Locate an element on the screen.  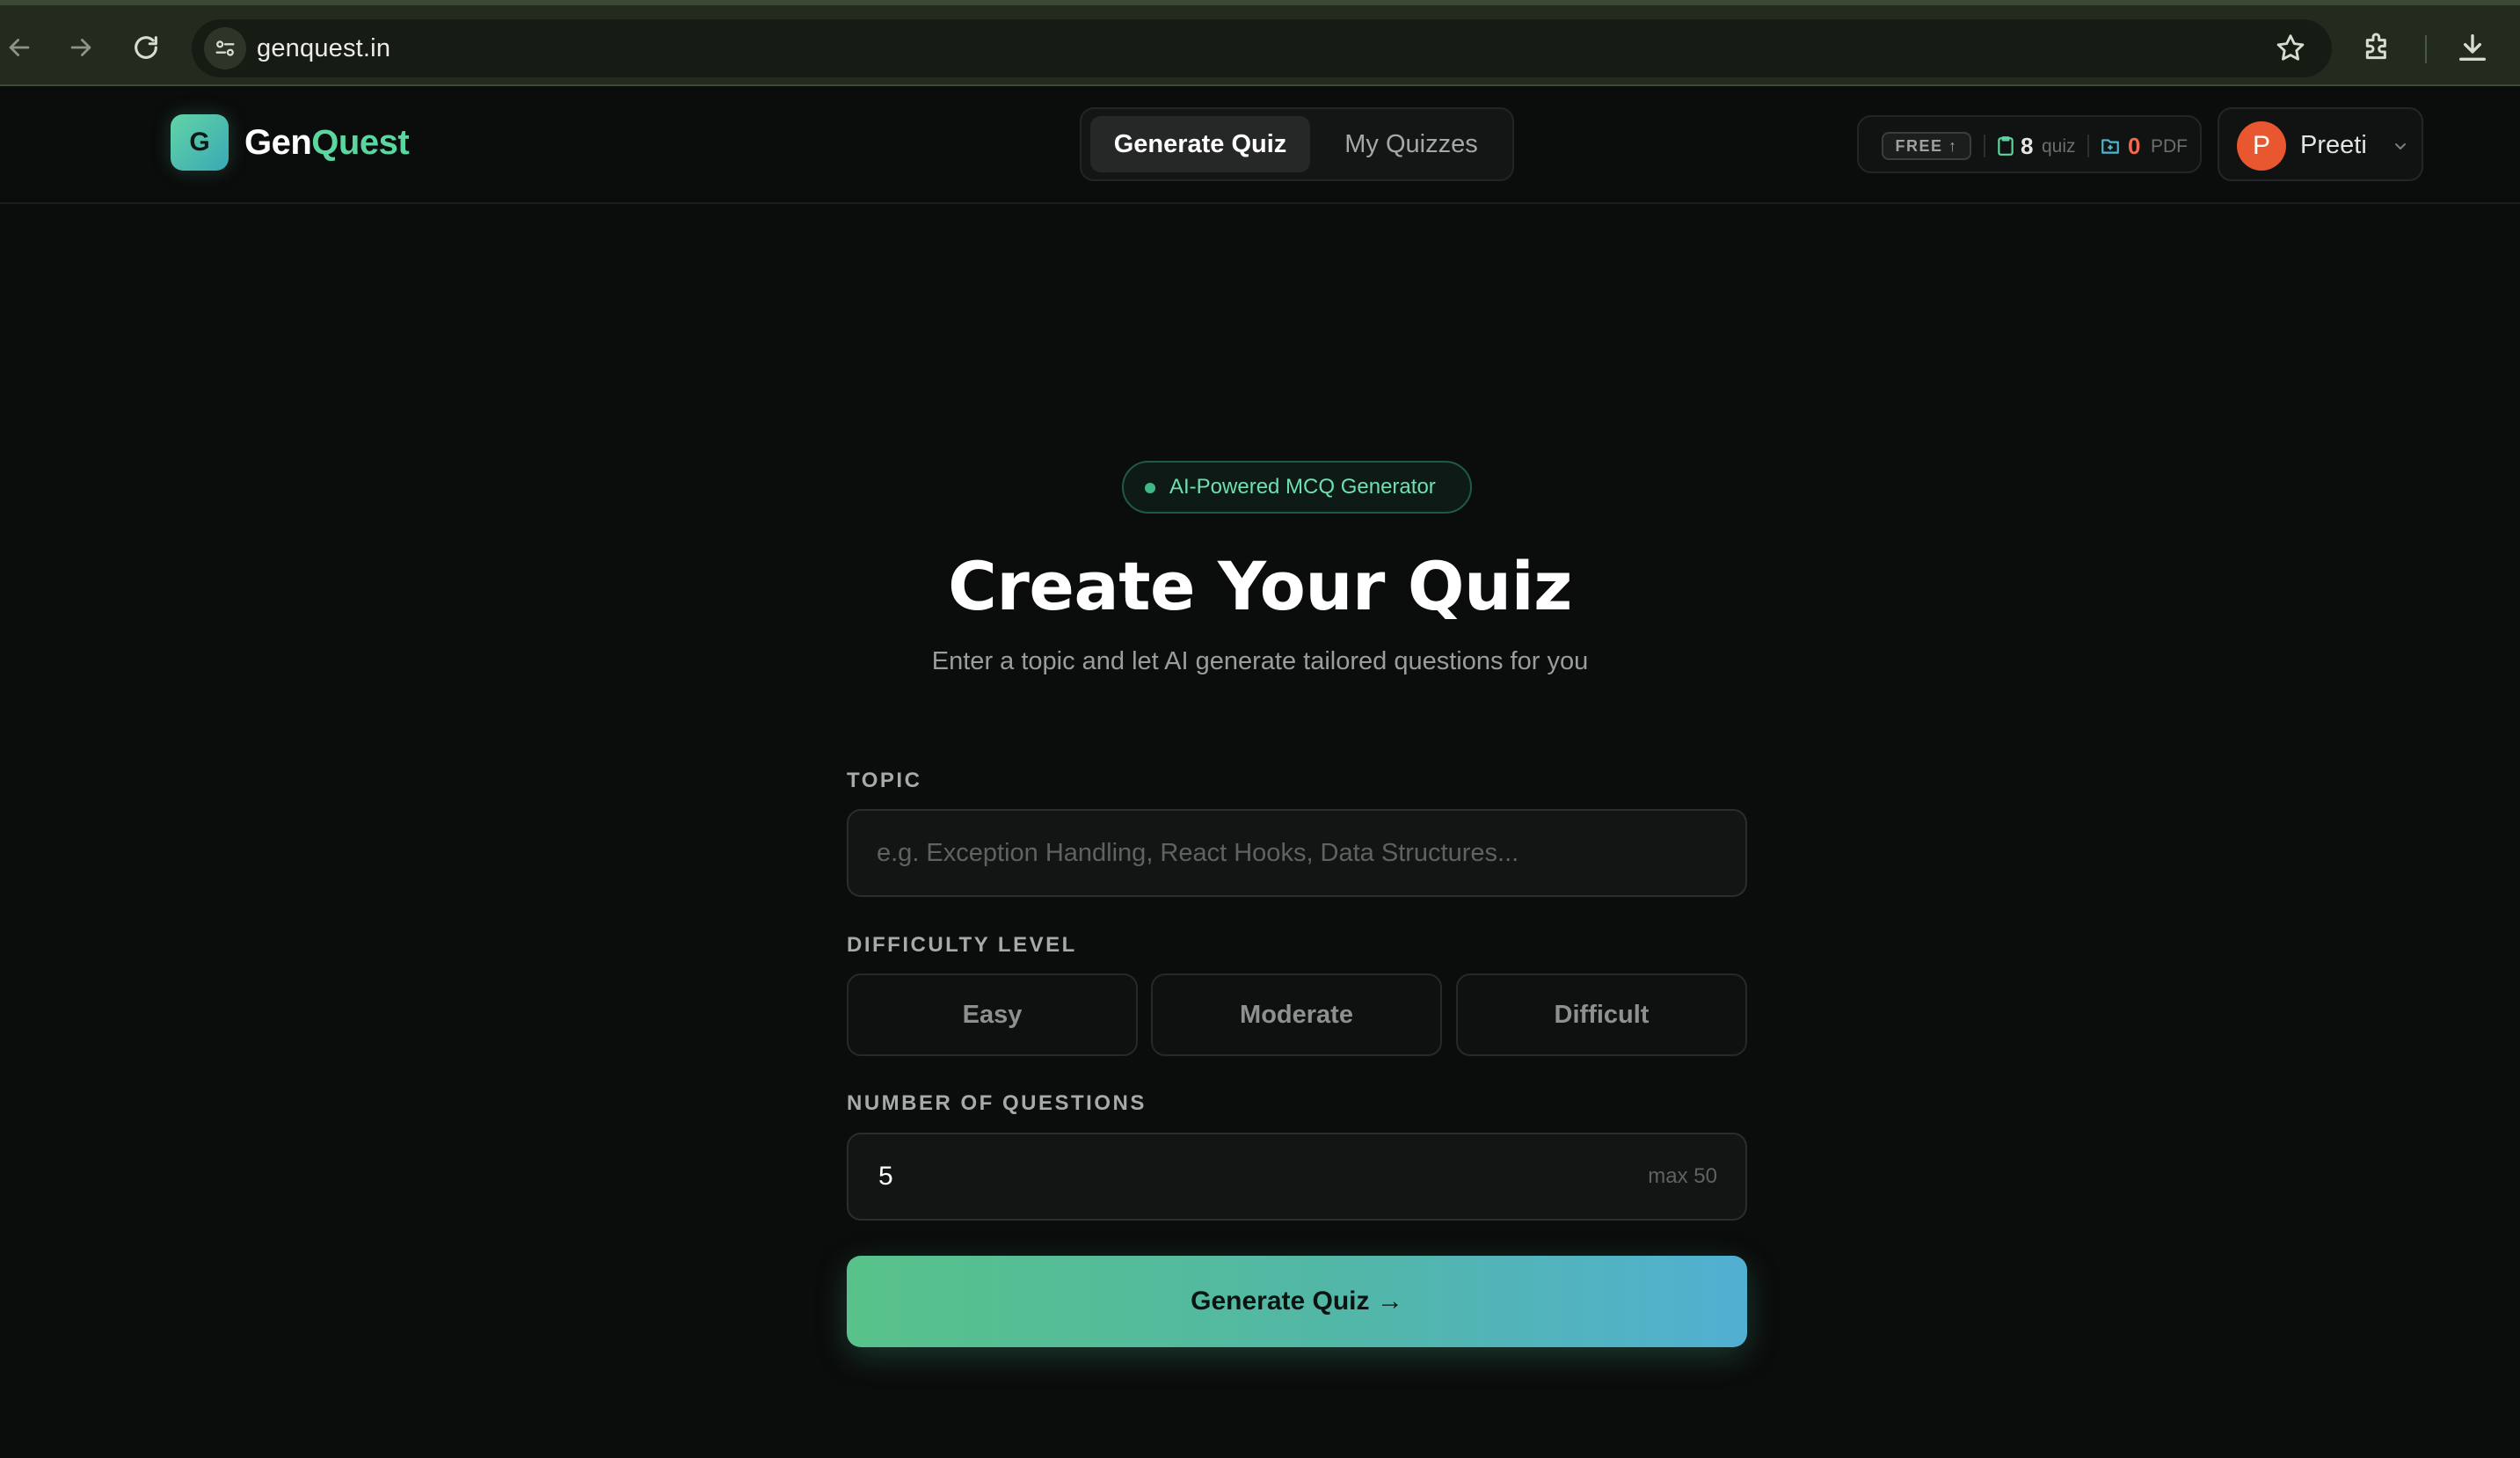
browser-toolbar: genquest.in is located at coordinates (1260, 43).